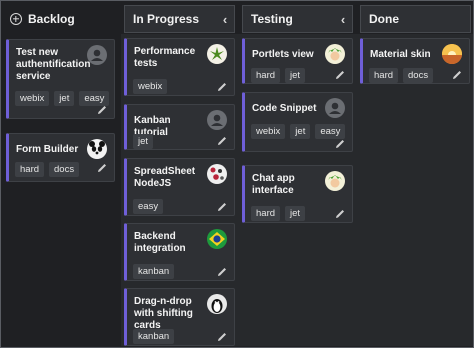 This screenshot has width=474, height=348. Describe the element at coordinates (179, 127) in the screenshot. I see `card: Kanban tutorial jet` at that location.